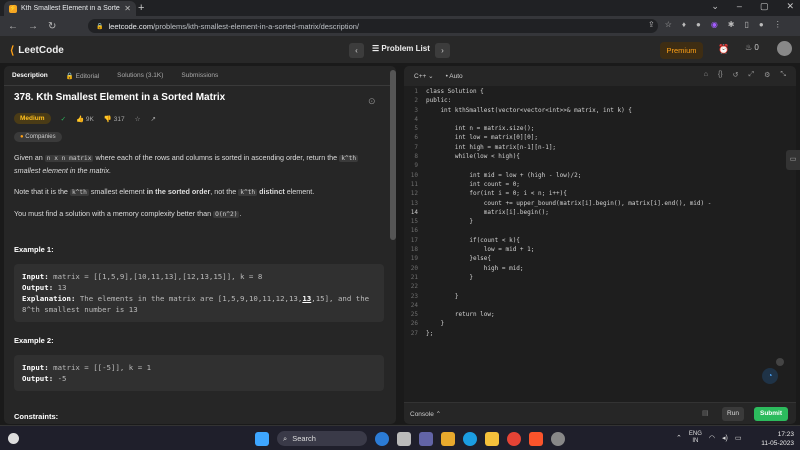 The image size is (800, 450). I want to click on settings-dots-icon: ⊙, so click(372, 101).